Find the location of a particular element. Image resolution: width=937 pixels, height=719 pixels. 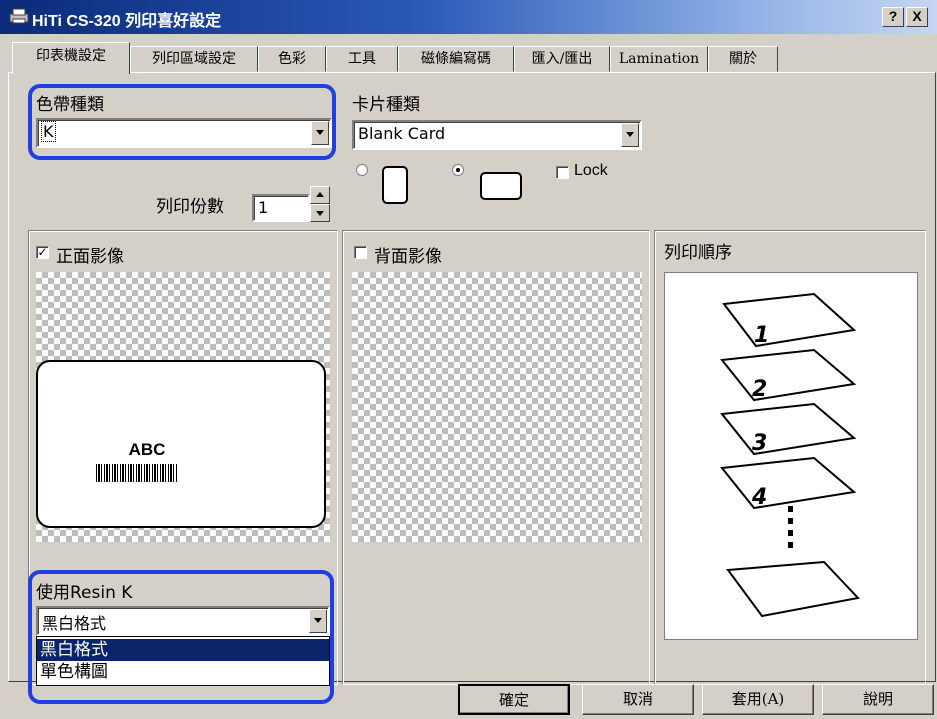

sheet-number-1: 1 is located at coordinates (761, 335).